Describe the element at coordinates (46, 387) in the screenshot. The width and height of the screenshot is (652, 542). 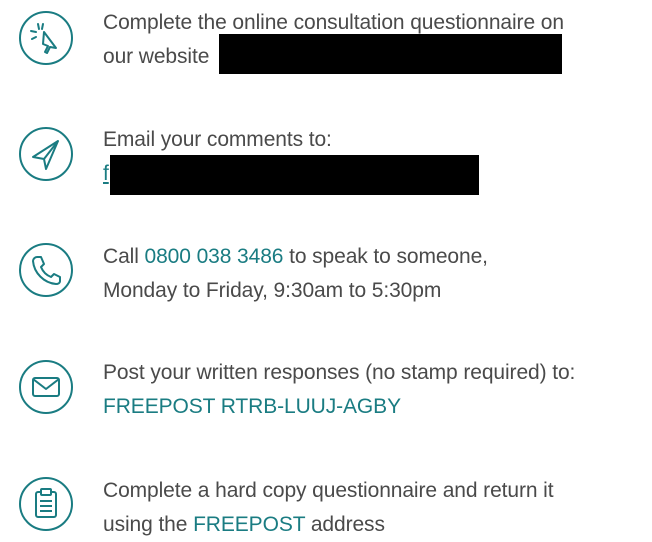
I see `envelope-icon` at that location.